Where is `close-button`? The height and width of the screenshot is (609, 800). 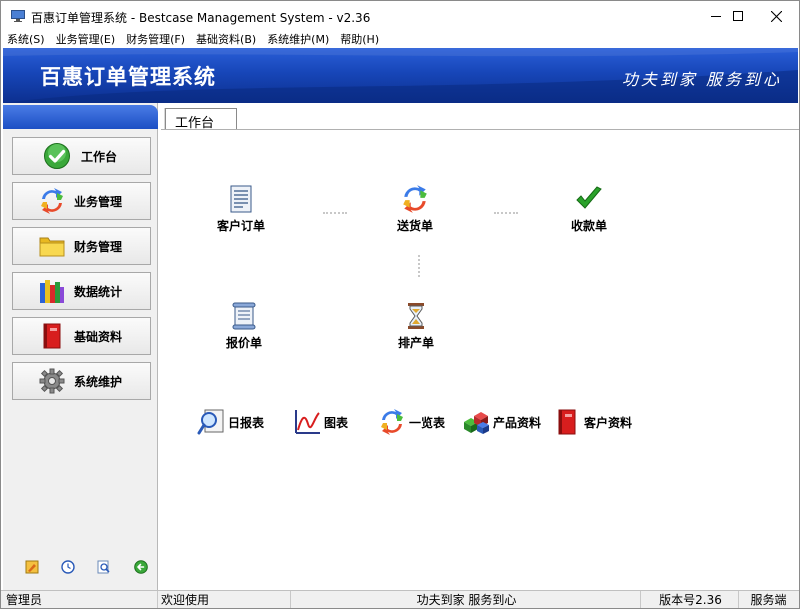
close-button is located at coordinates (776, 16).